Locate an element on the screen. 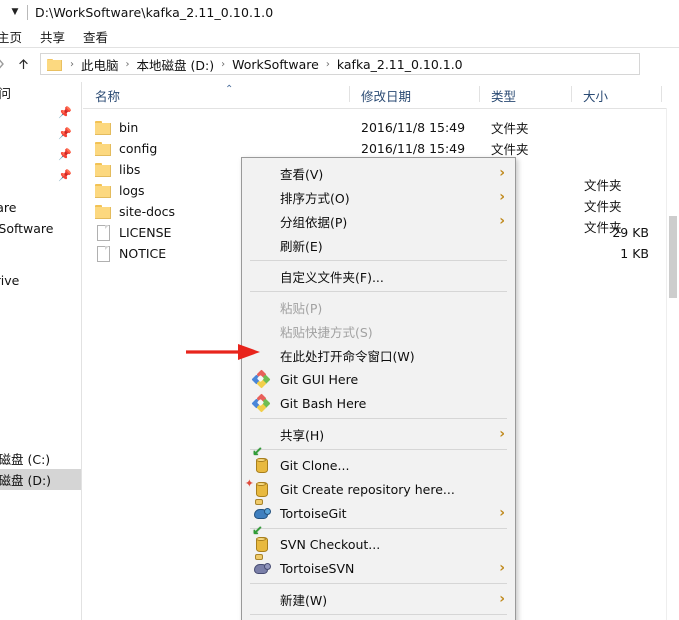 Image resolution: width=679 pixels, height=620 pixels. file-name-label: NOTICE is located at coordinates (143, 253).